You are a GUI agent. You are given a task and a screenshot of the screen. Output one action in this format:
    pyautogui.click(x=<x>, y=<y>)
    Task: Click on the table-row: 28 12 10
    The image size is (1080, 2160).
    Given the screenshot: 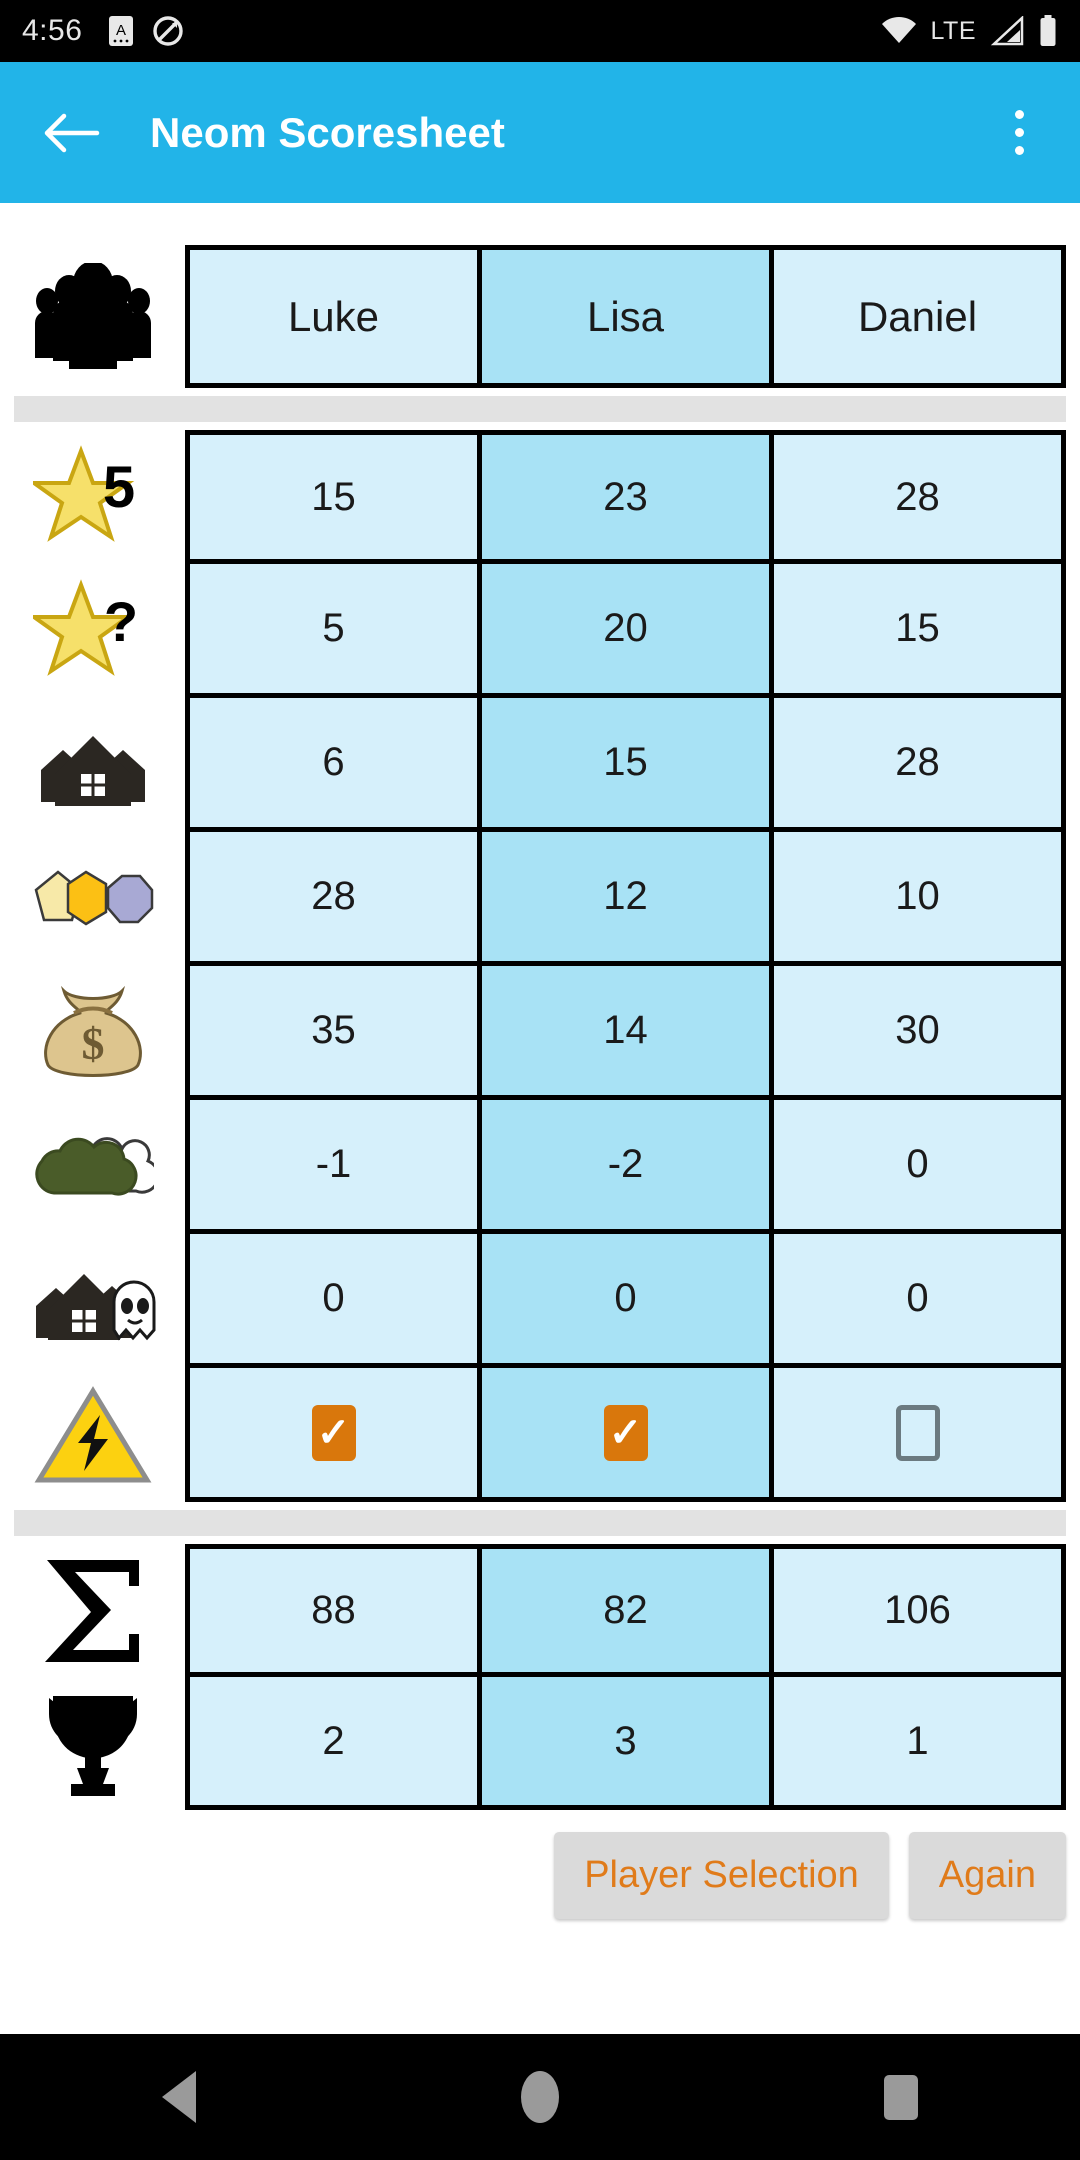 What is the action you would take?
    pyautogui.click(x=540, y=899)
    